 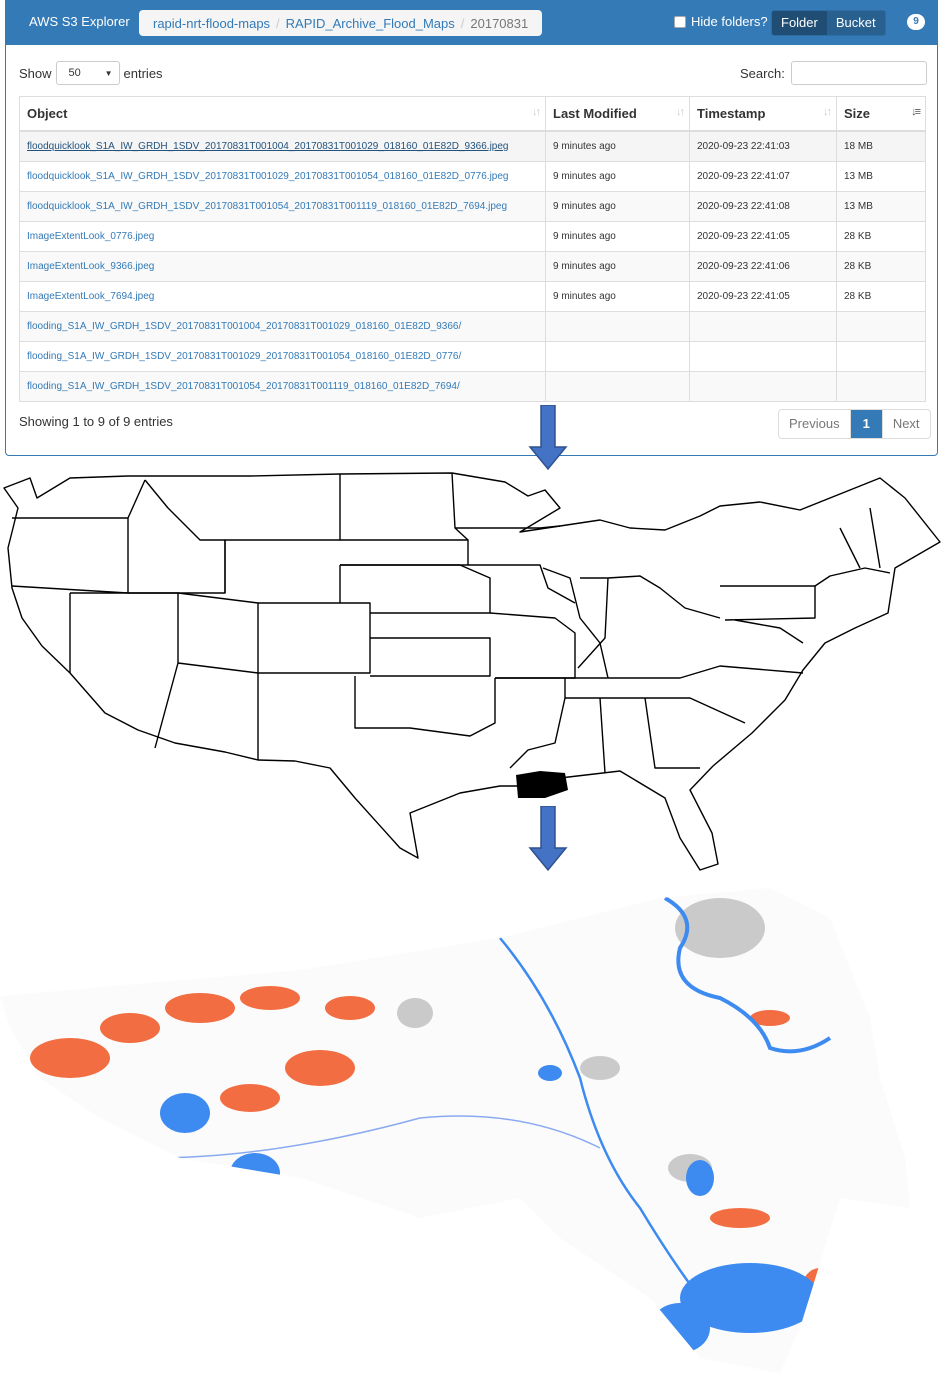 I want to click on page-1-button: 1, so click(x=865, y=424).